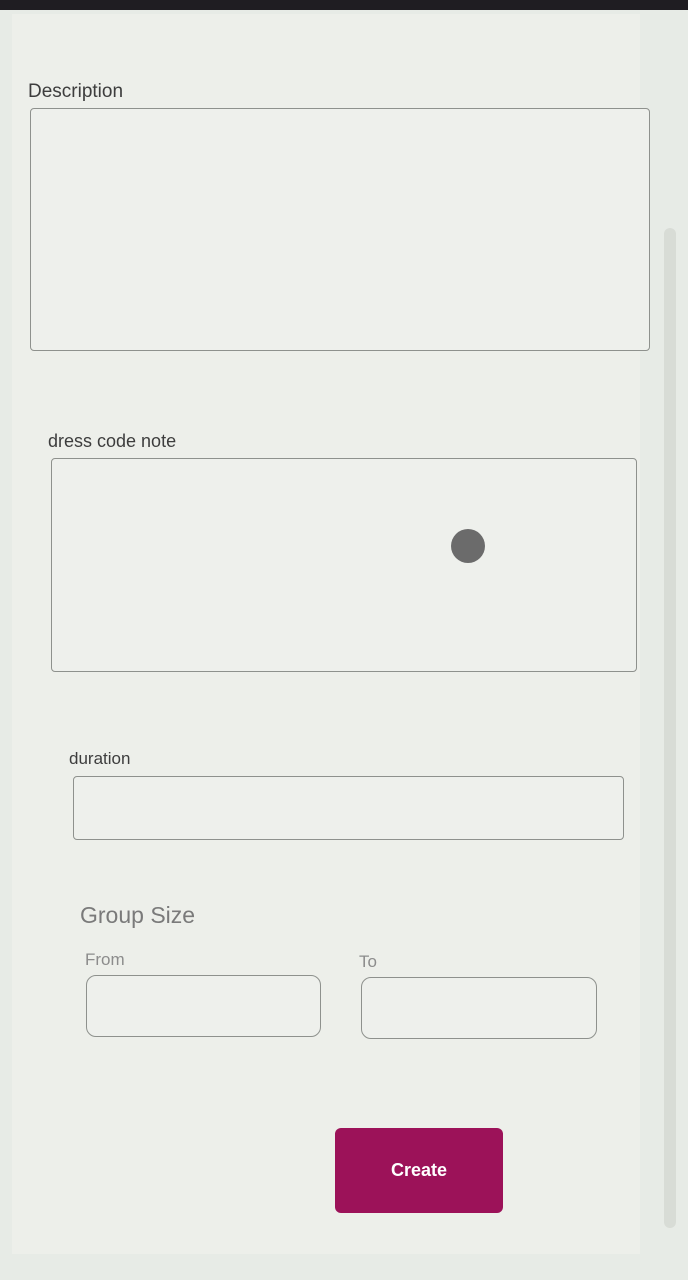 This screenshot has height=1280, width=688. What do you see at coordinates (344, 565) in the screenshot?
I see `dress-code-note-field` at bounding box center [344, 565].